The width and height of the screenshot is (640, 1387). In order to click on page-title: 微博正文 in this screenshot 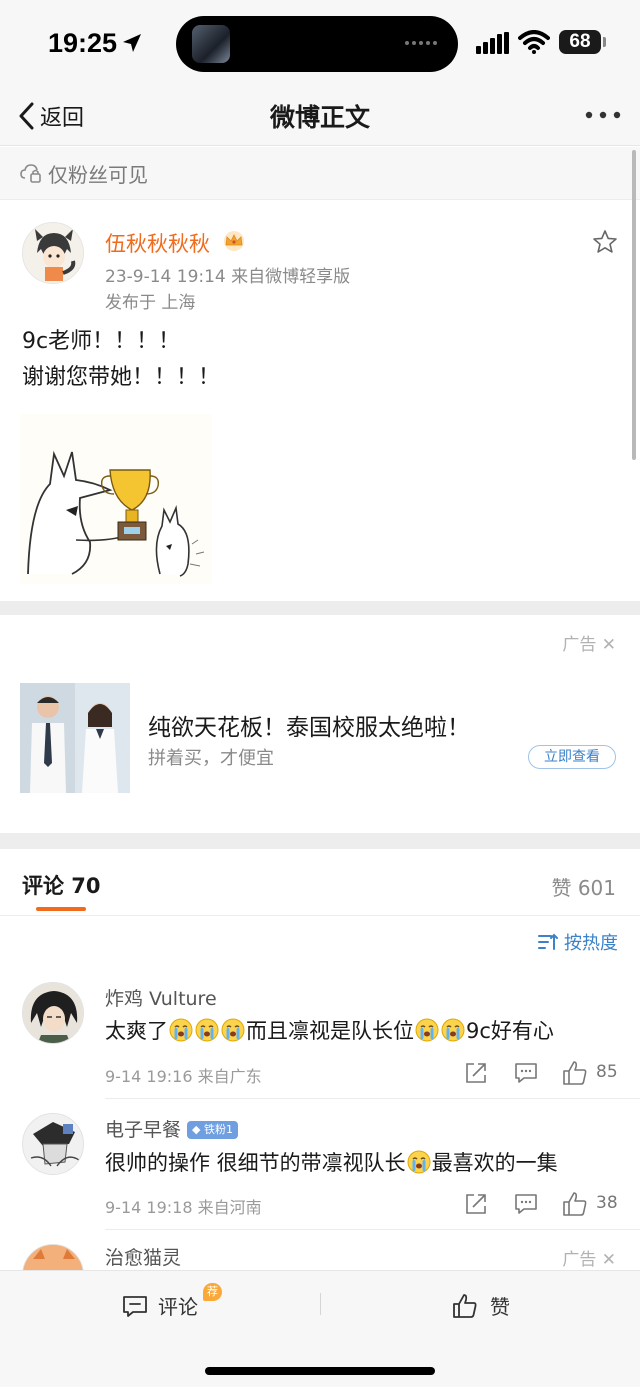, I will do `click(319, 117)`.